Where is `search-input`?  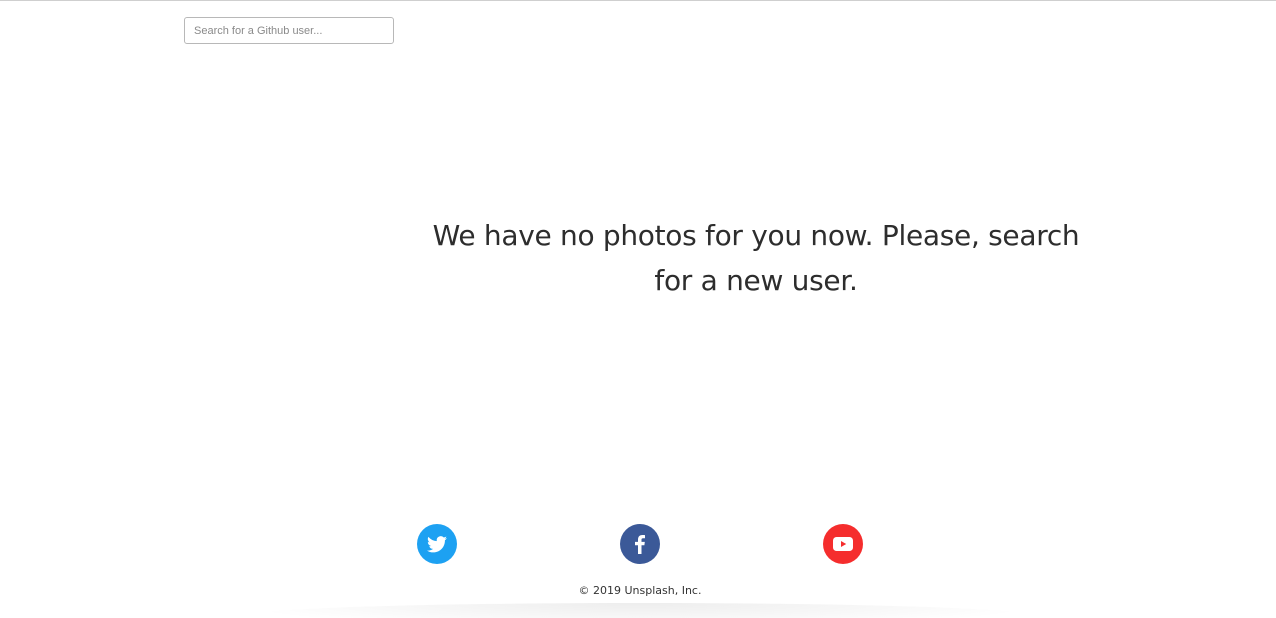 search-input is located at coordinates (289, 30).